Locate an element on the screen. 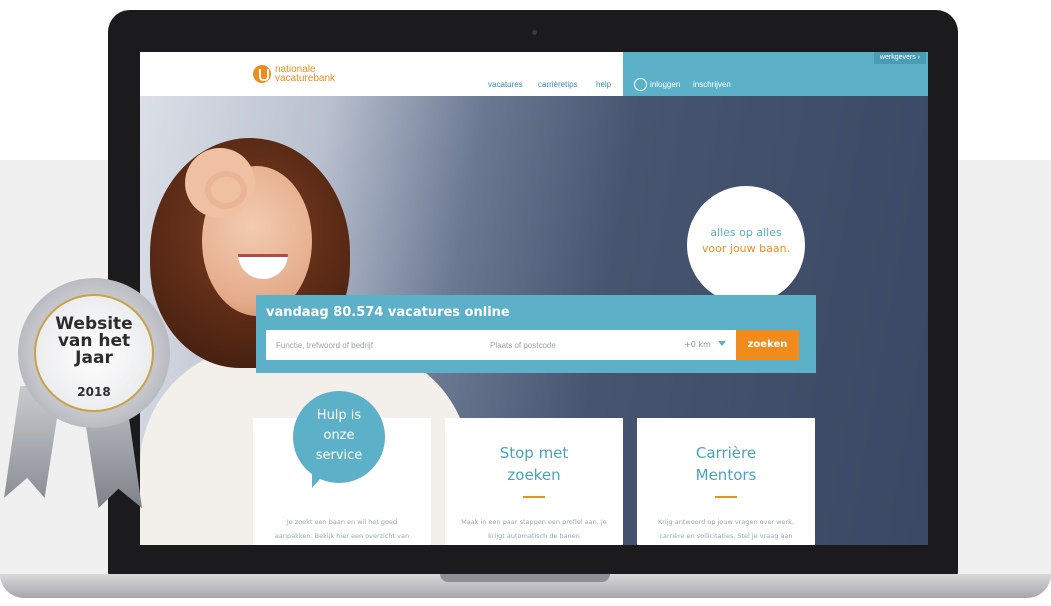 This screenshot has height=606, width=1051. logo-icon is located at coordinates (262, 74).